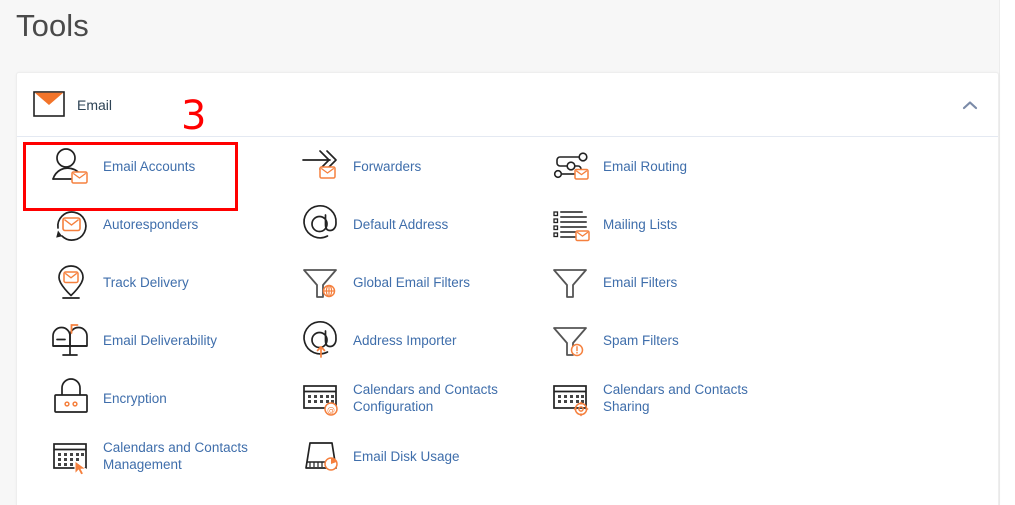 The width and height of the screenshot is (1015, 505). Describe the element at coordinates (387, 166) in the screenshot. I see `tool-label: Forwarders` at that location.